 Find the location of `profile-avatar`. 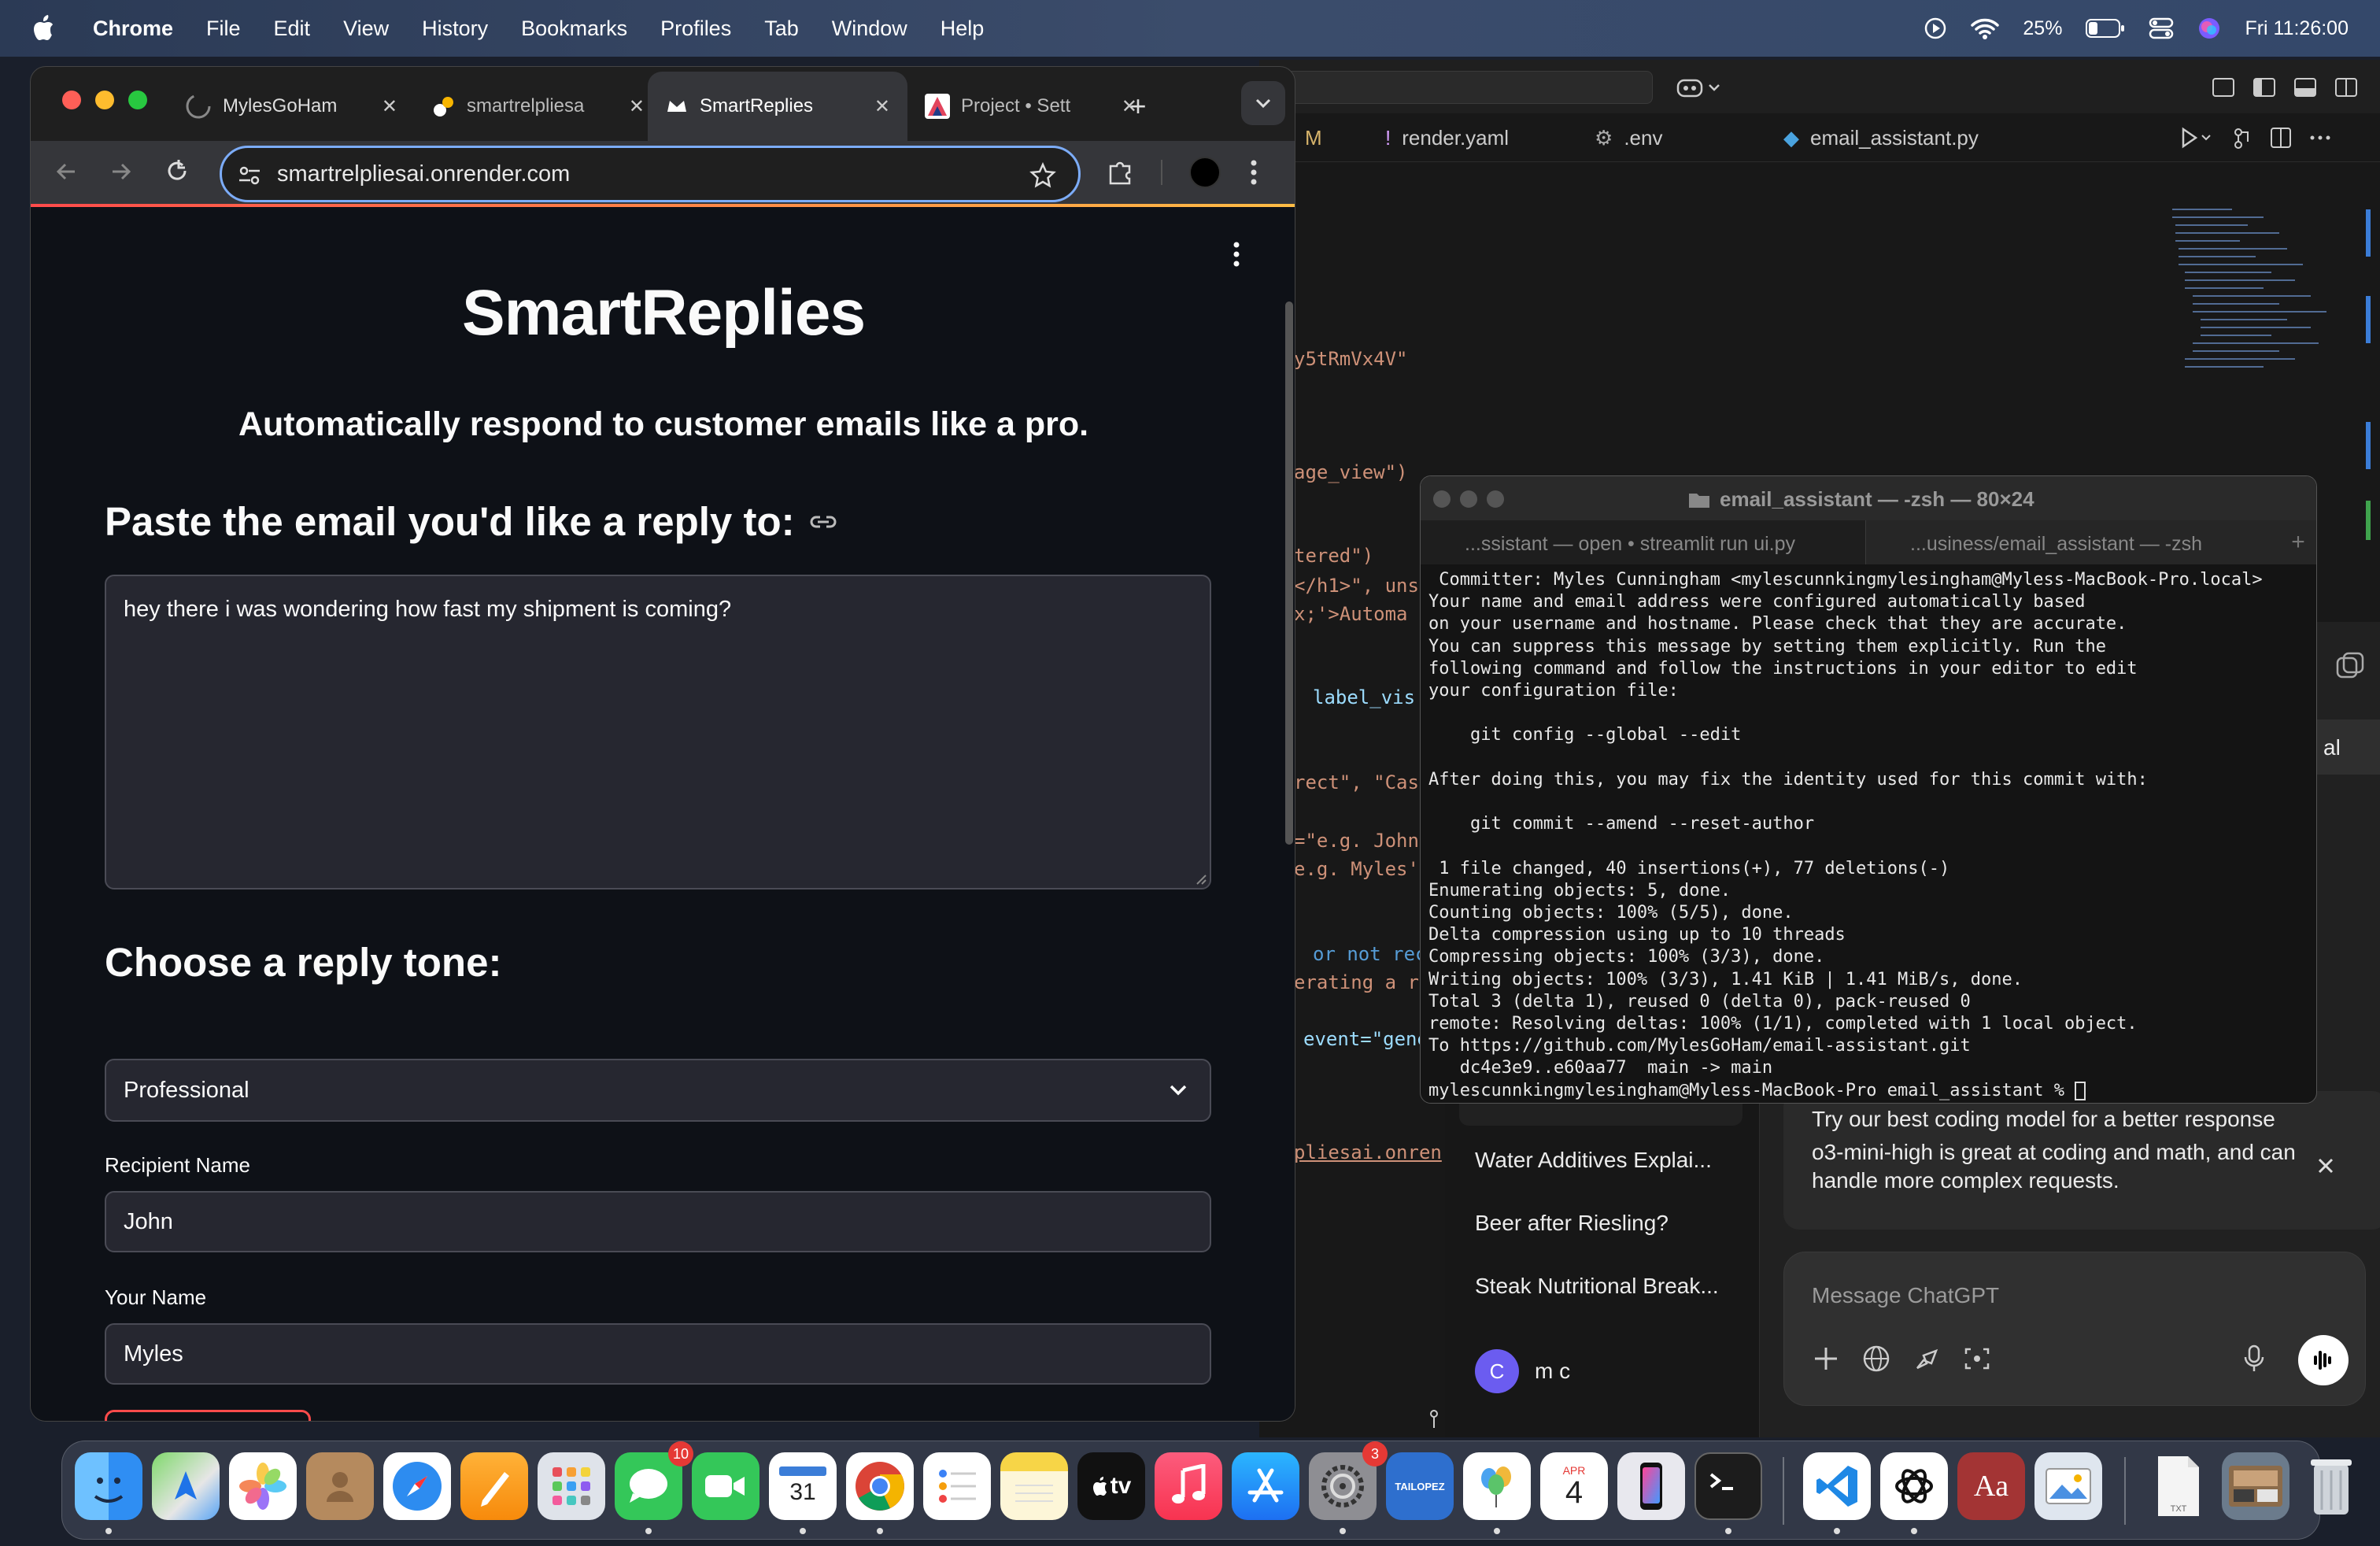

profile-avatar is located at coordinates (1205, 172).